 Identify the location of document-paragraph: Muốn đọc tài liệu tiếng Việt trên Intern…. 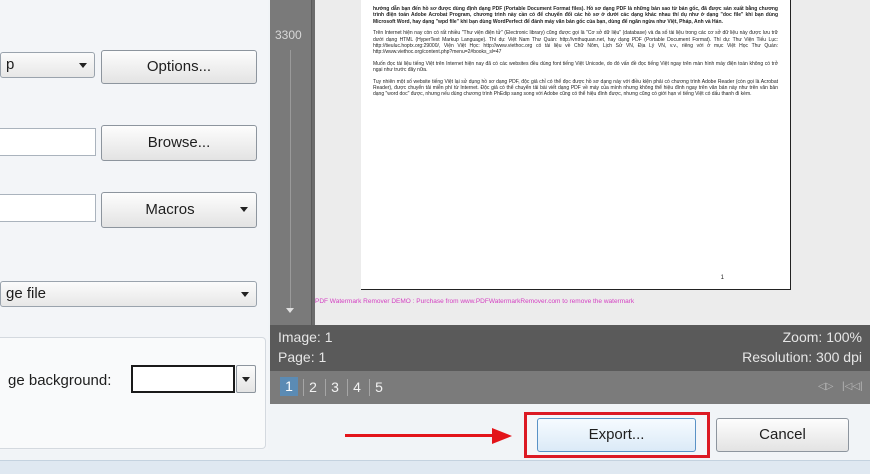
(575, 67).